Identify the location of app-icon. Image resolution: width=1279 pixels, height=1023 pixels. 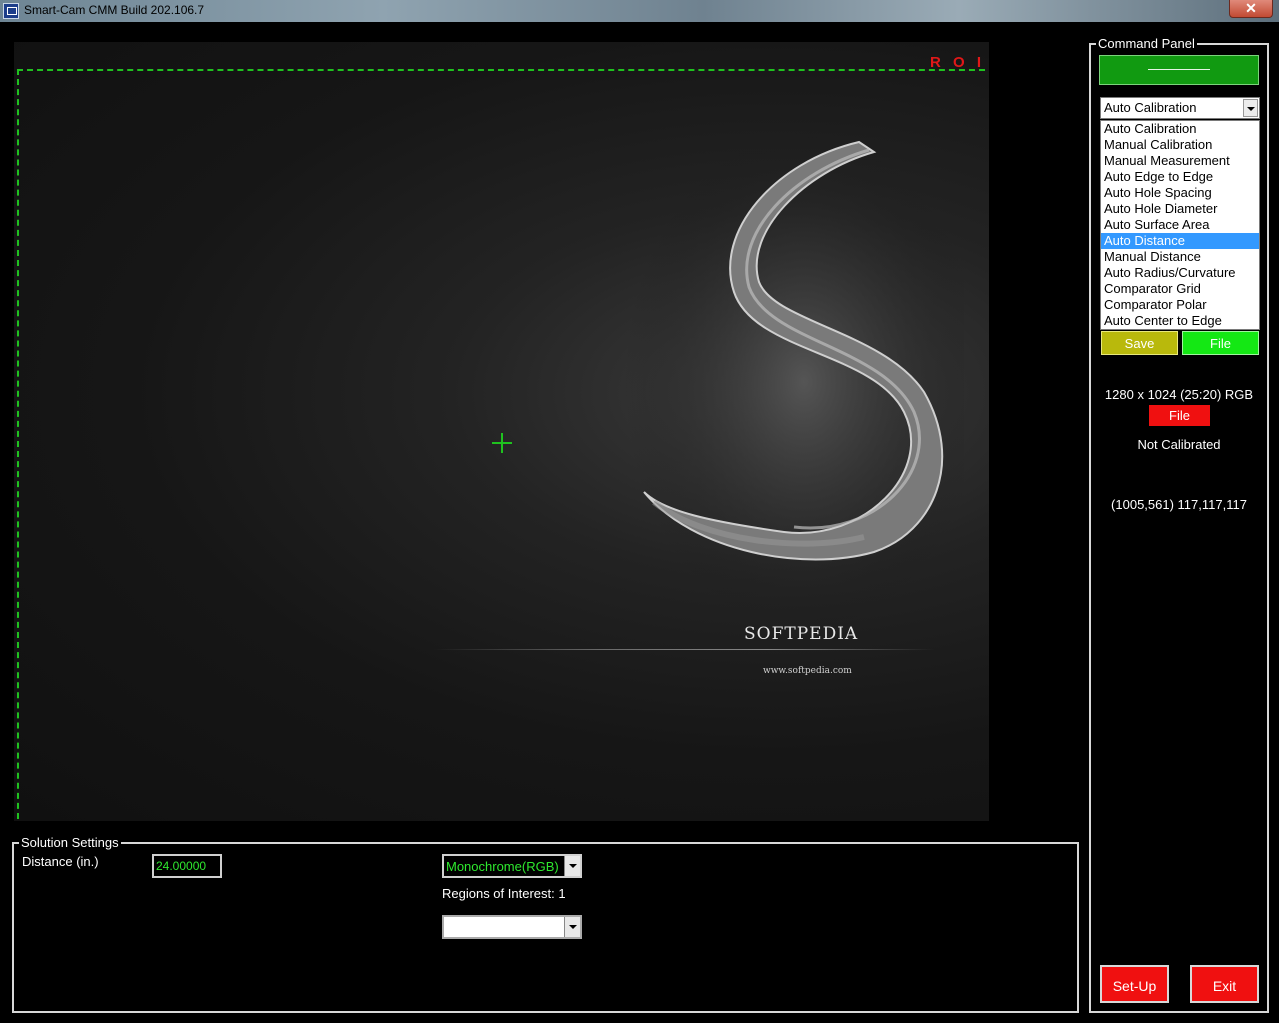
(11, 11).